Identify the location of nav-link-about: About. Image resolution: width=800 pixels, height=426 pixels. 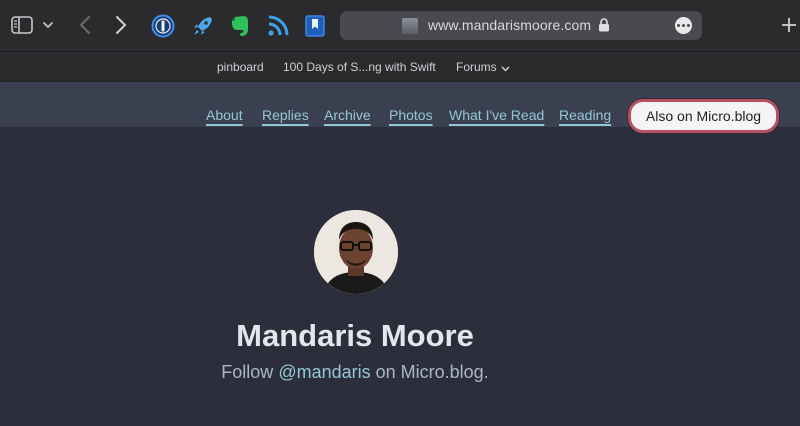
(224, 115).